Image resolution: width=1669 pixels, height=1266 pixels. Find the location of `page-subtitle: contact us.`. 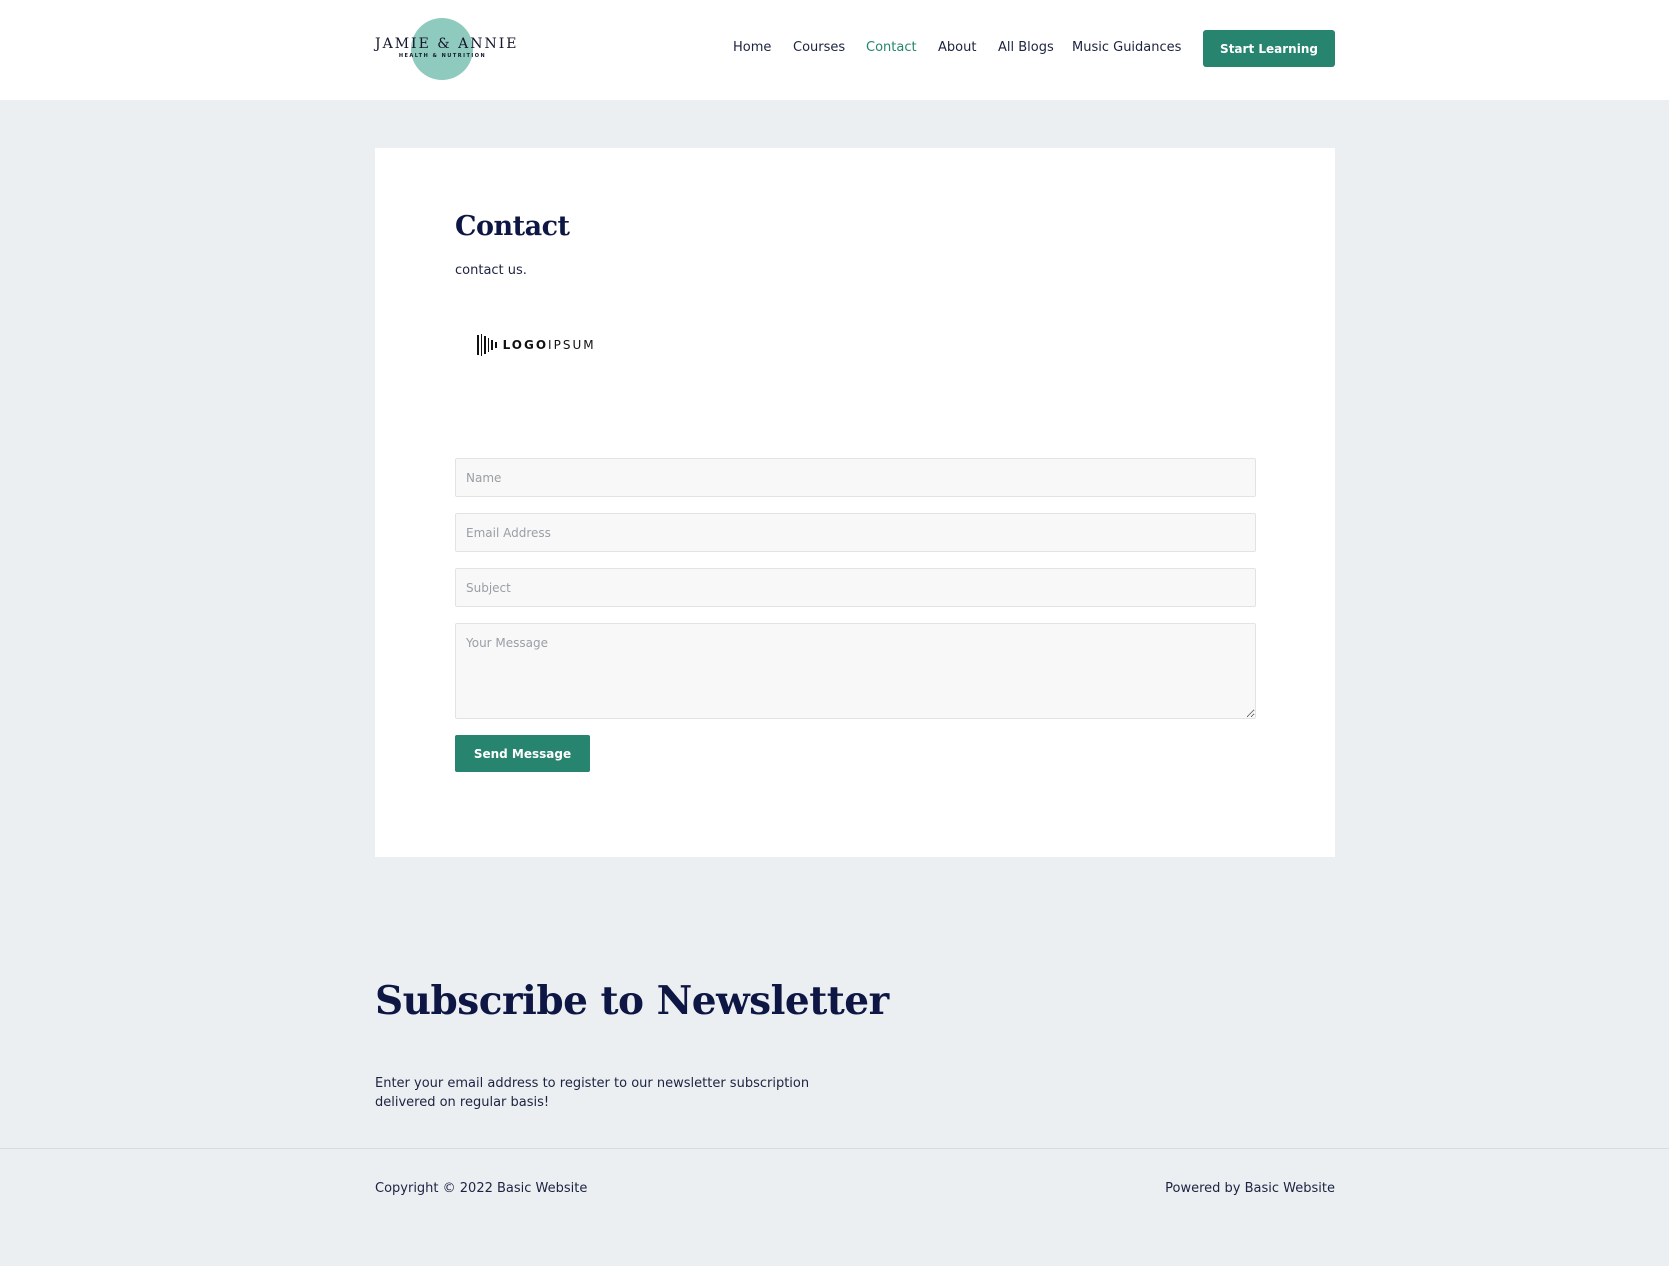

page-subtitle: contact us. is located at coordinates (491, 270).